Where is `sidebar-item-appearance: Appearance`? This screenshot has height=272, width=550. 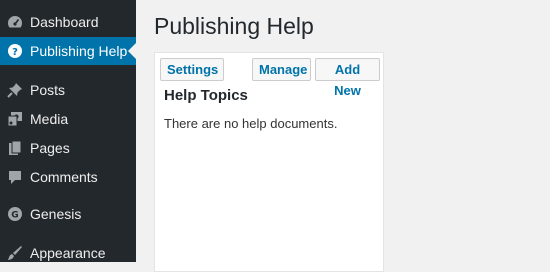 sidebar-item-appearance: Appearance is located at coordinates (68, 253).